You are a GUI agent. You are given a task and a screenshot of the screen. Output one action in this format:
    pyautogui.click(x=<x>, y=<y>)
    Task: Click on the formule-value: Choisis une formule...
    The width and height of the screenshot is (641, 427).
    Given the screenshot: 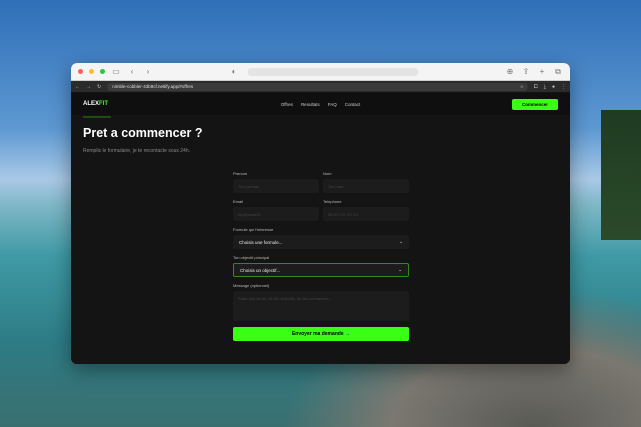 What is the action you would take?
    pyautogui.click(x=261, y=242)
    